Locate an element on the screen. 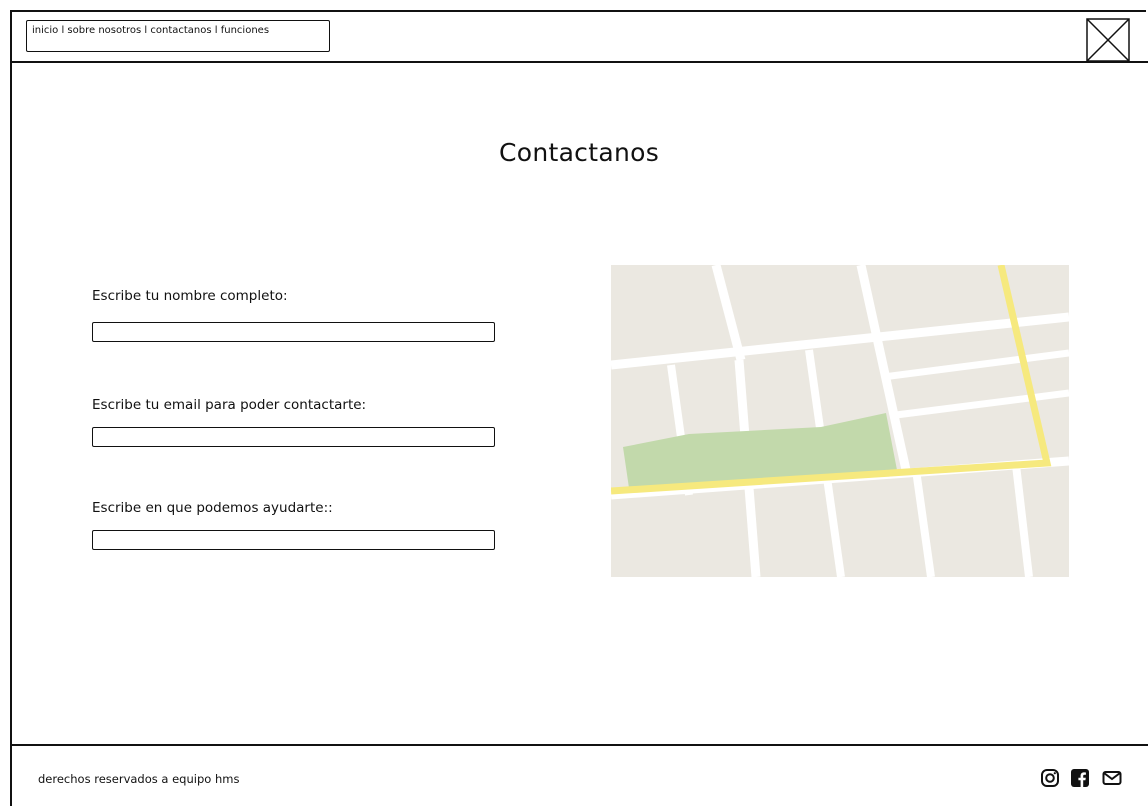 This screenshot has height=808, width=1148. instagram-icon is located at coordinates (1050, 778).